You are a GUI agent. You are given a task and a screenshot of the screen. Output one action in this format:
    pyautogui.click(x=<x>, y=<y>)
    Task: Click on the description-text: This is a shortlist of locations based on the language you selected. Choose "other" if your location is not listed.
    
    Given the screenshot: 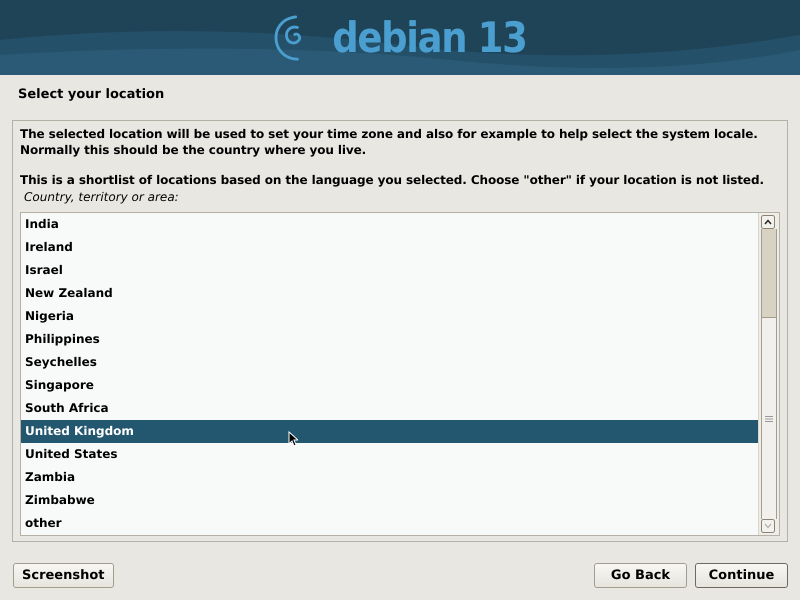 What is the action you would take?
    pyautogui.click(x=392, y=180)
    